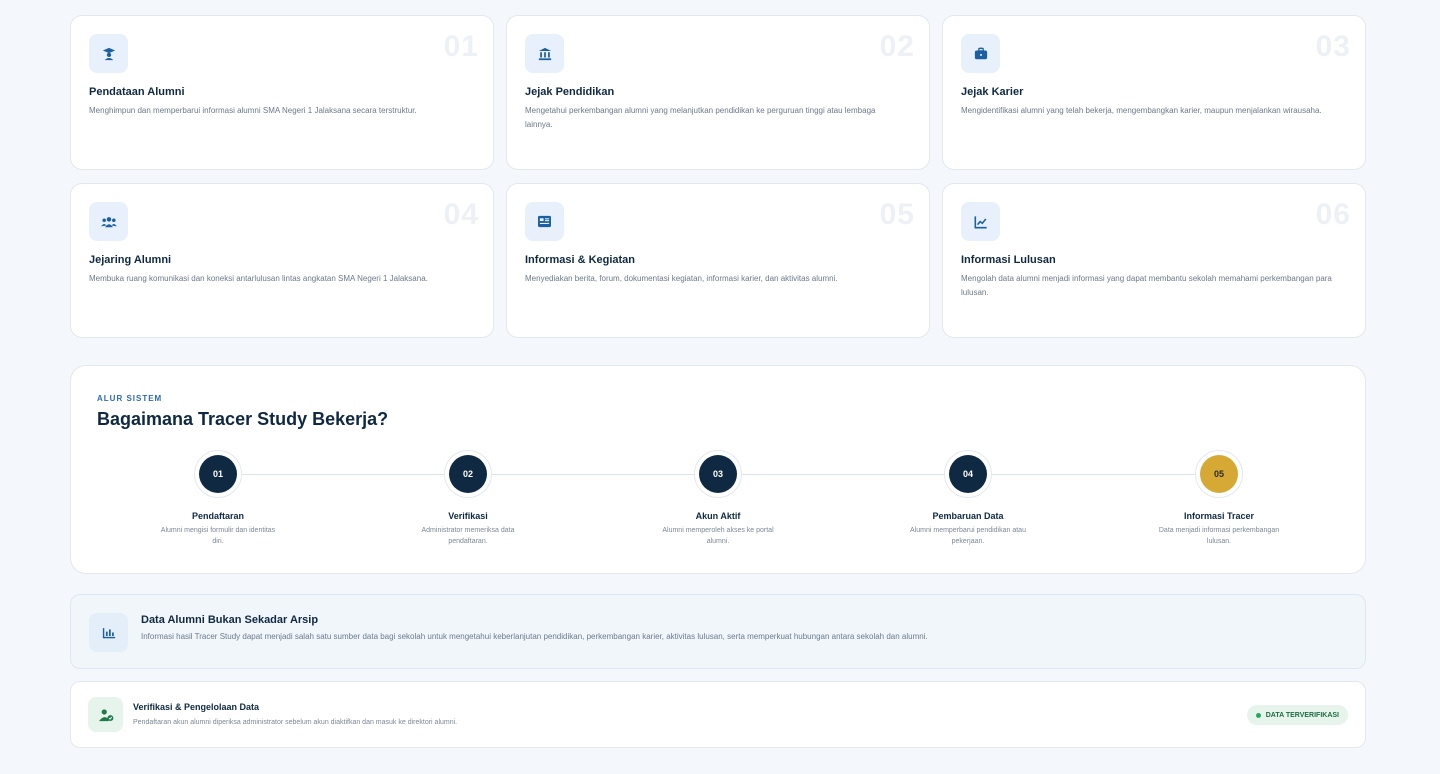 Image resolution: width=1440 pixels, height=774 pixels. What do you see at coordinates (718, 516) in the screenshot?
I see `step-title: Akun Aktif` at bounding box center [718, 516].